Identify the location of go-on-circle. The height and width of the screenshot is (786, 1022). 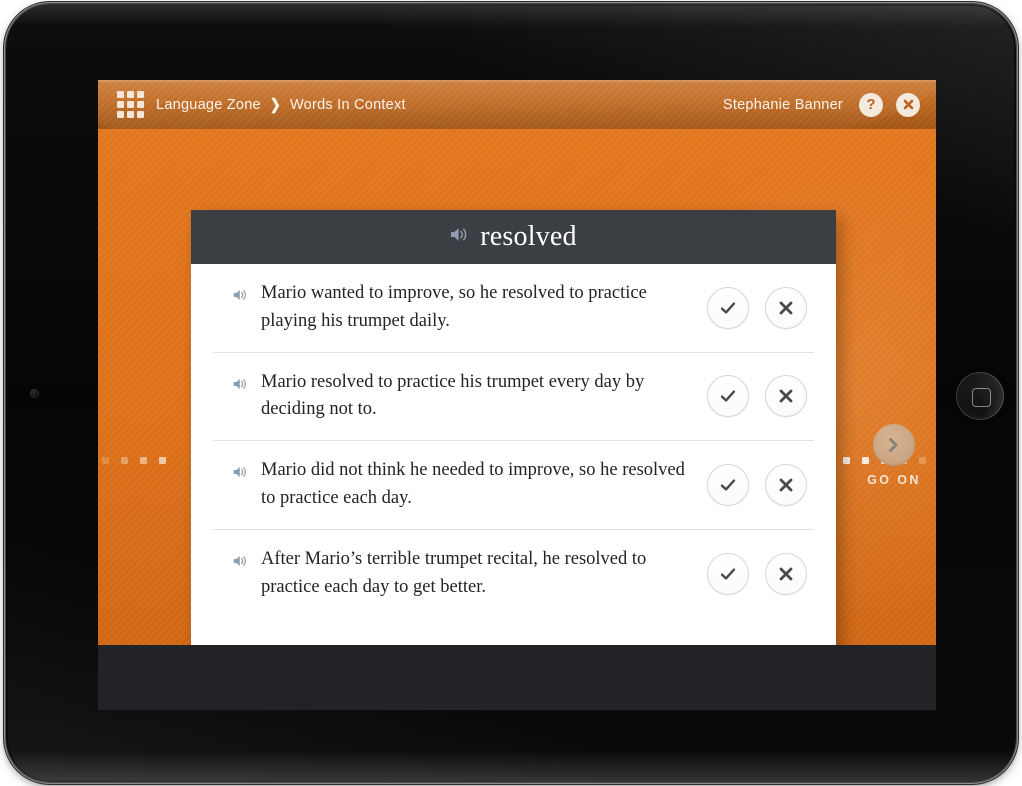
(894, 445).